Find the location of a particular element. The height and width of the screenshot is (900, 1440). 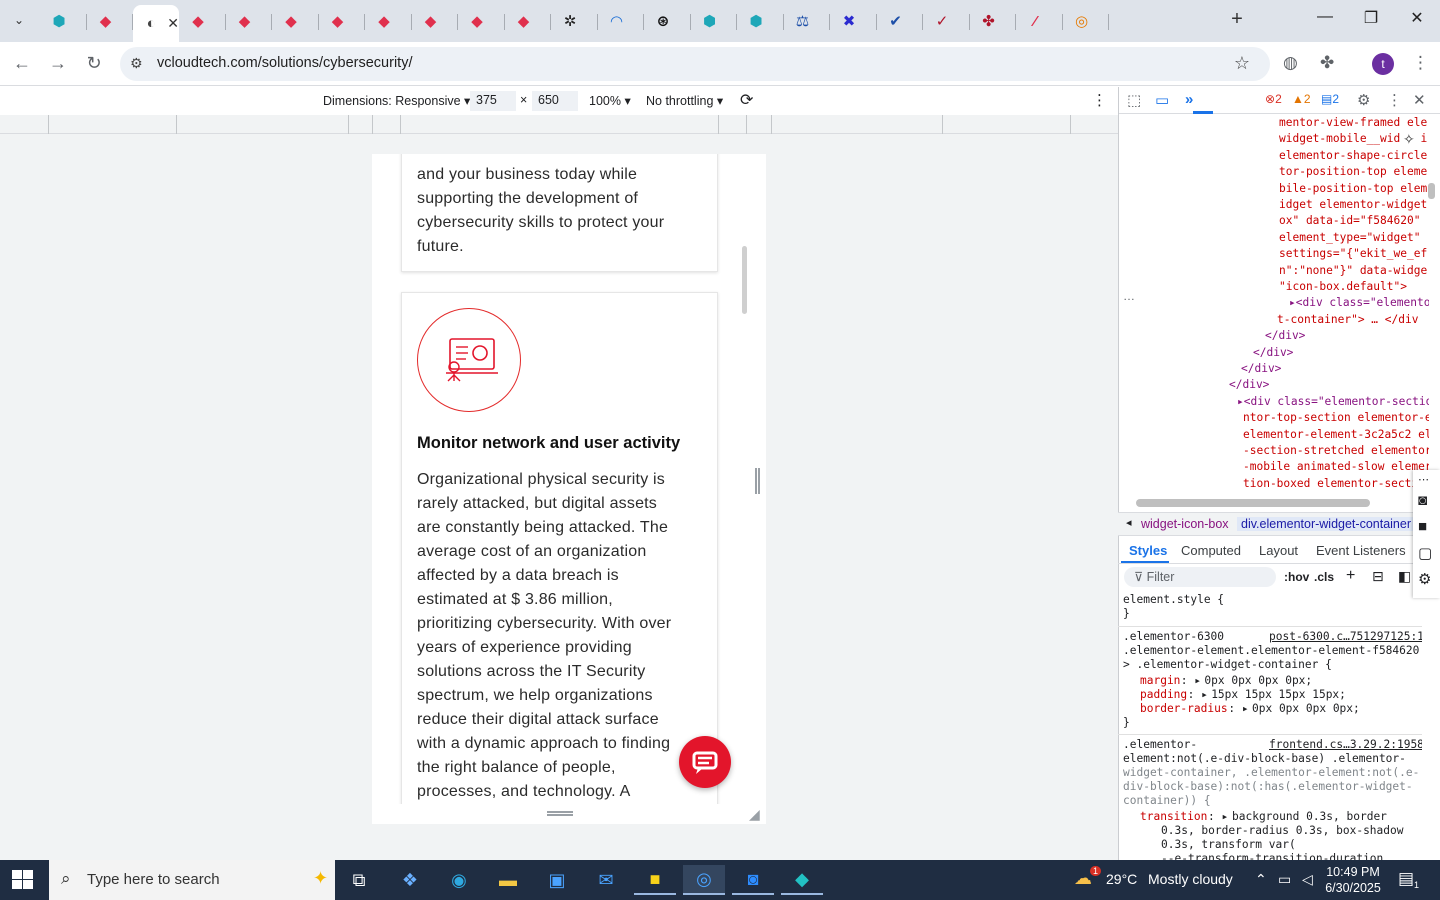

dom-node-line: bile-position-top elem is located at coordinates (1353, 189).